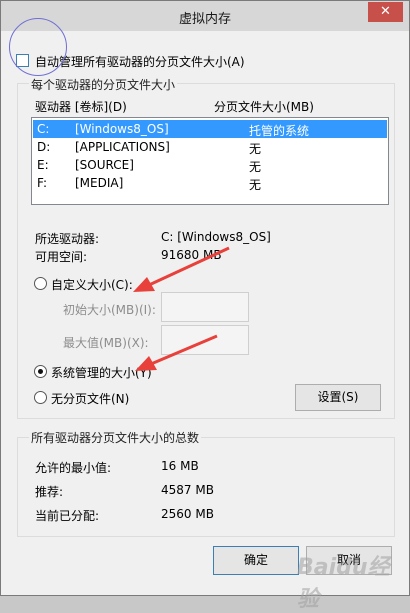 Image resolution: width=410 pixels, height=613 pixels. What do you see at coordinates (216, 237) in the screenshot?
I see `selected-drive-value: C: [Windows8_OS]` at bounding box center [216, 237].